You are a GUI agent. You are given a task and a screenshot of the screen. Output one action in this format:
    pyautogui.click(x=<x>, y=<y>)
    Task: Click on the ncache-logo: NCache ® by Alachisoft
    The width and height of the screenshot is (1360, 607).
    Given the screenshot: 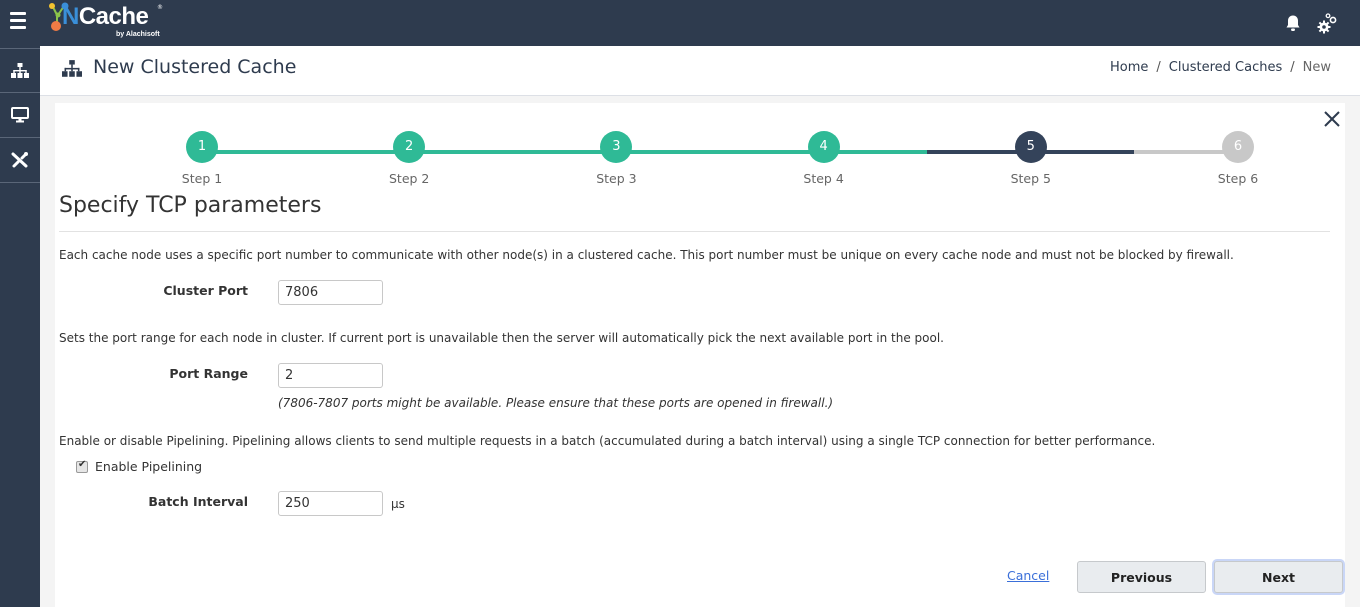 What is the action you would take?
    pyautogui.click(x=108, y=23)
    